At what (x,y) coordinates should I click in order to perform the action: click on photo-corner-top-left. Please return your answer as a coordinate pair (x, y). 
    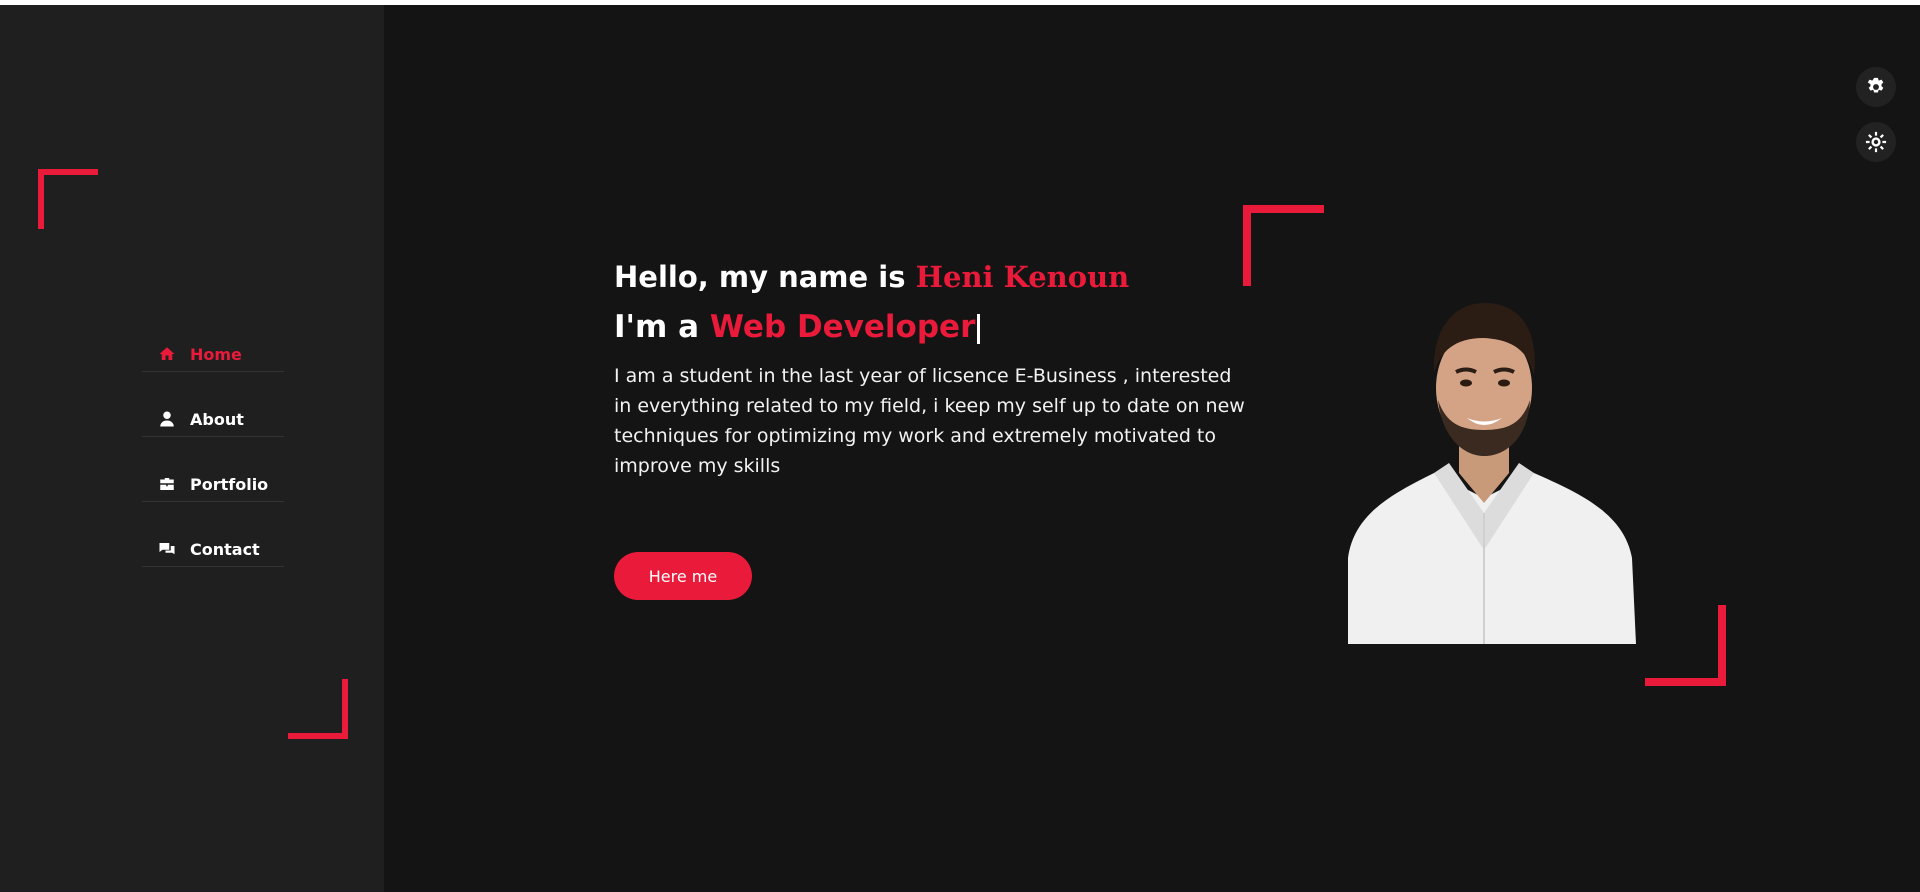
    Looking at the image, I should click on (1283, 245).